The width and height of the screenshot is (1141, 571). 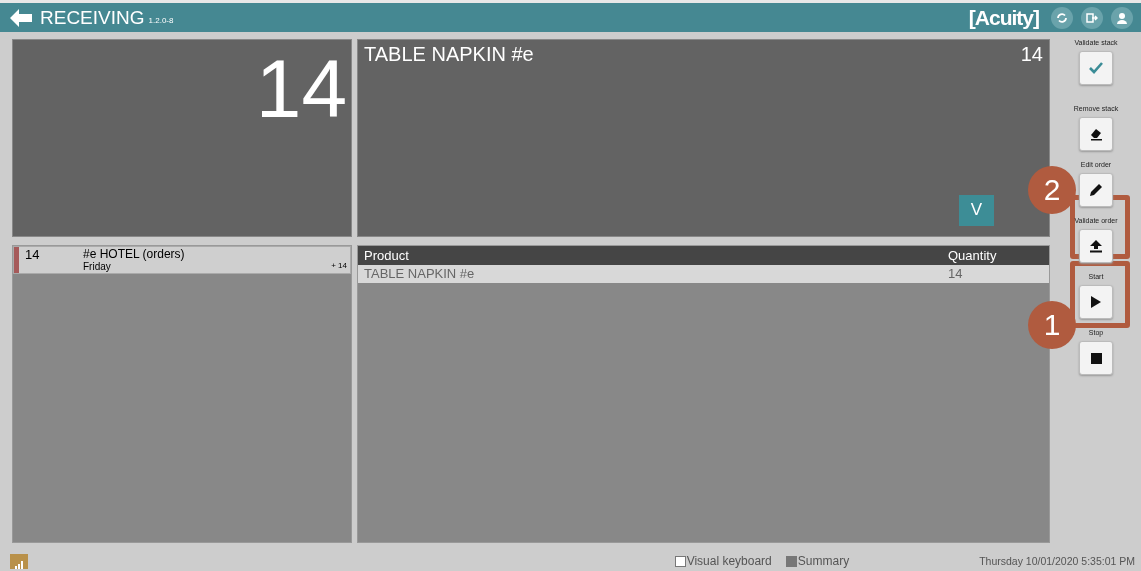 I want to click on count-value: 14, so click(x=301, y=89).